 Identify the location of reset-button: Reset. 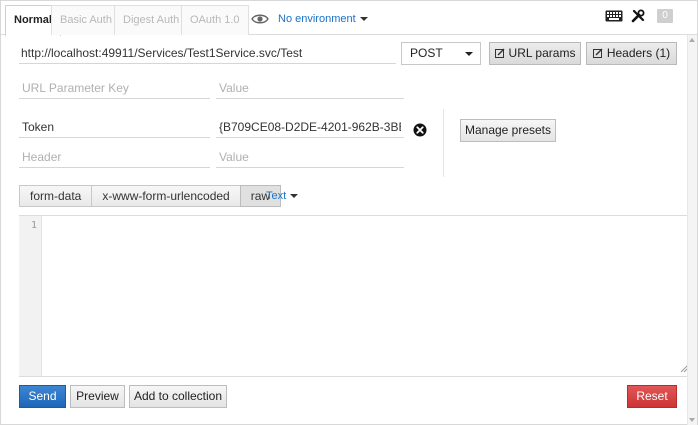
(652, 396).